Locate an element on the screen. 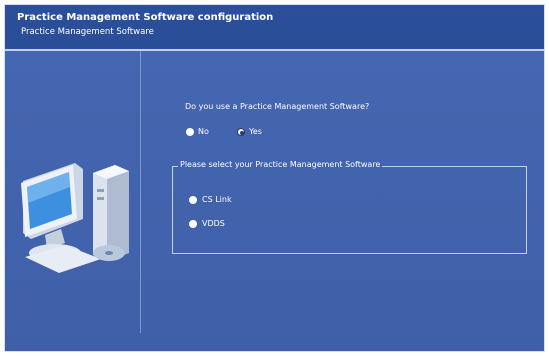  radio-no is located at coordinates (190, 132).